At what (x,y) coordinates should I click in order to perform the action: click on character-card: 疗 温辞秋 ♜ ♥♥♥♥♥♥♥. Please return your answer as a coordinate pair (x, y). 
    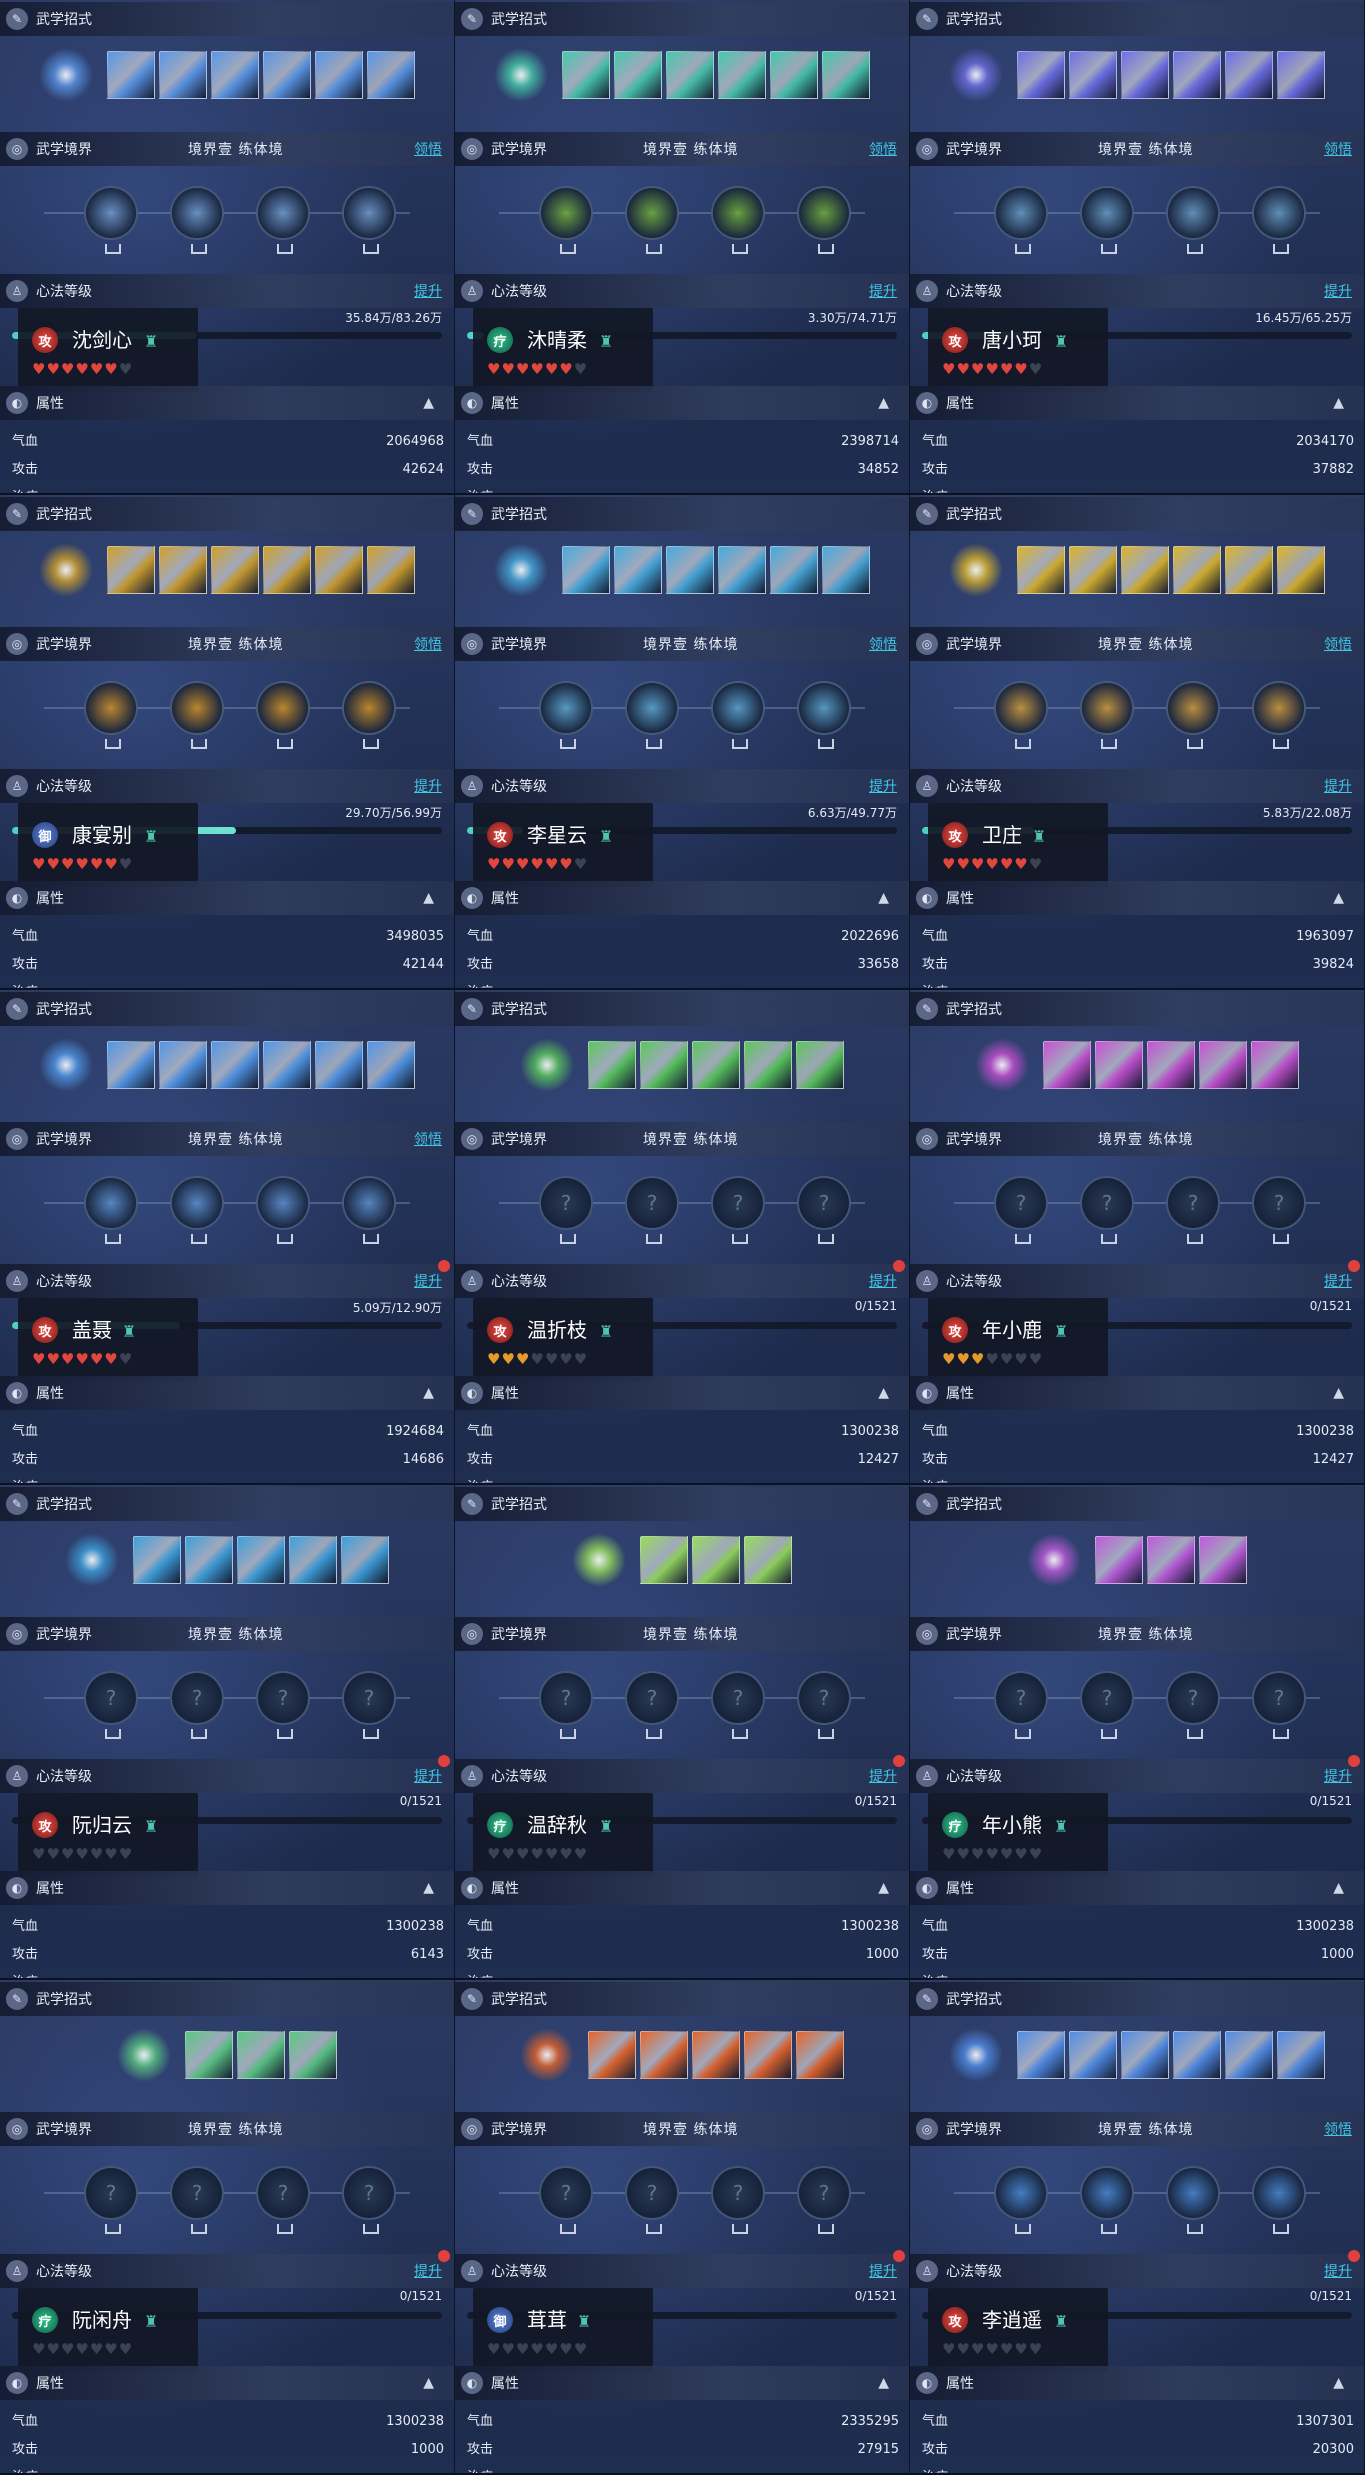
    Looking at the image, I should click on (563, 1835).